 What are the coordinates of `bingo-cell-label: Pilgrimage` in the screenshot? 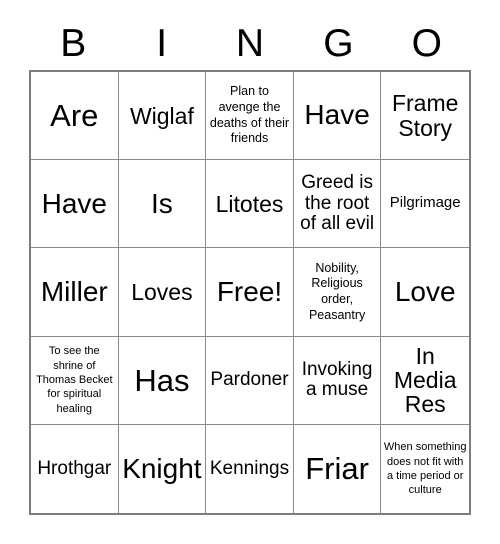 It's located at (425, 203).